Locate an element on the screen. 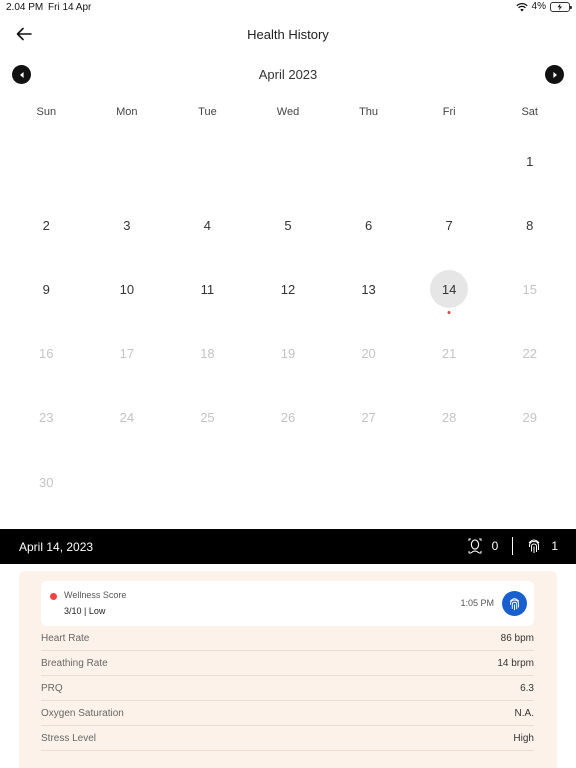  calendar-day: 1 is located at coordinates (529, 161).